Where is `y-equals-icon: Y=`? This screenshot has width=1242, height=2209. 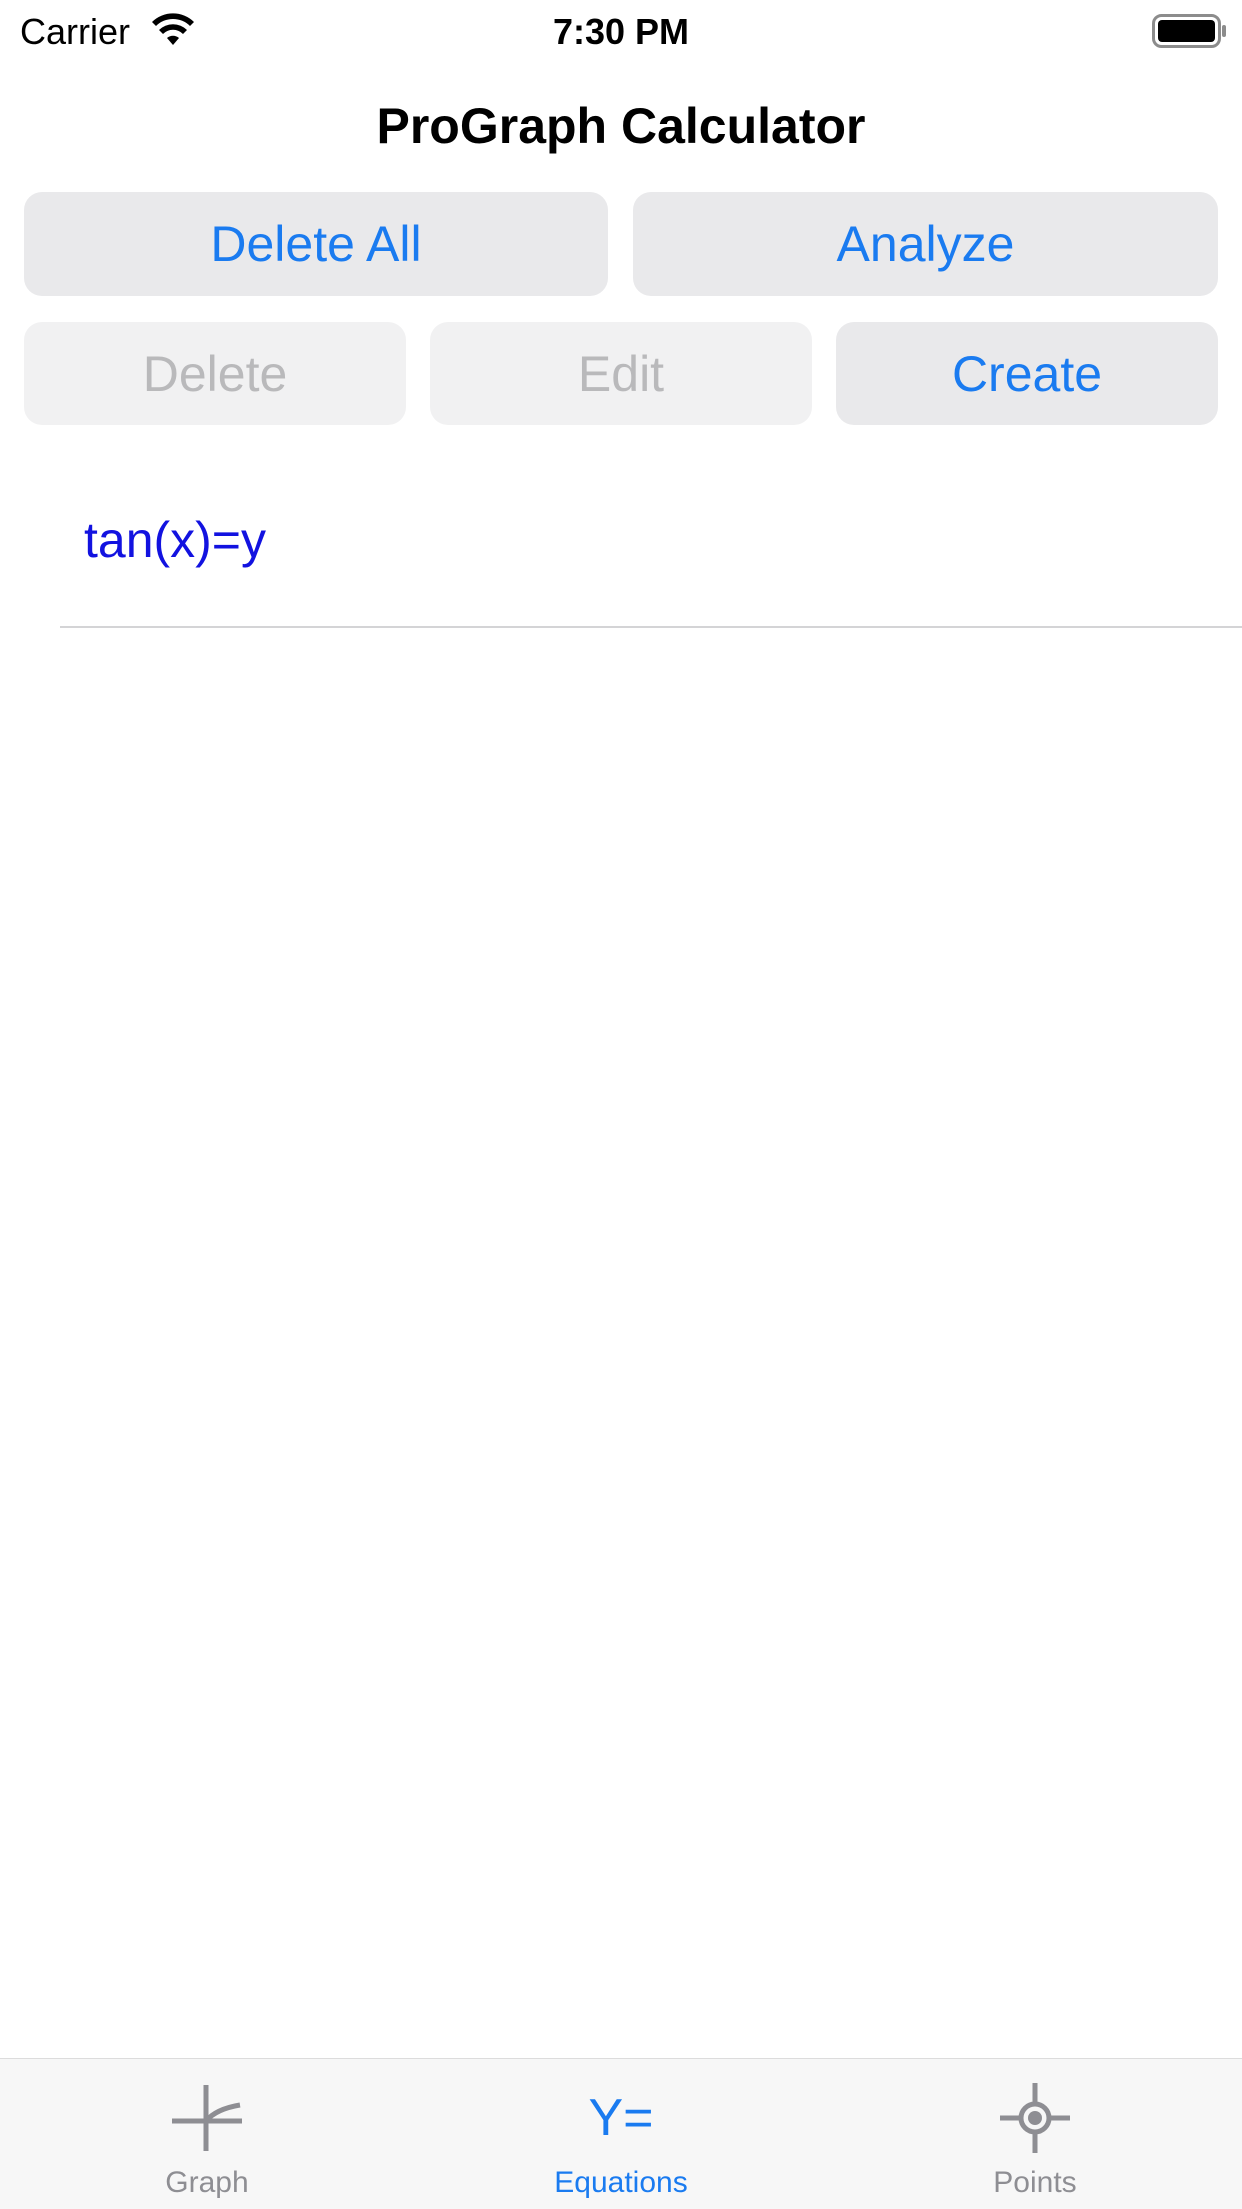 y-equals-icon: Y= is located at coordinates (621, 2118).